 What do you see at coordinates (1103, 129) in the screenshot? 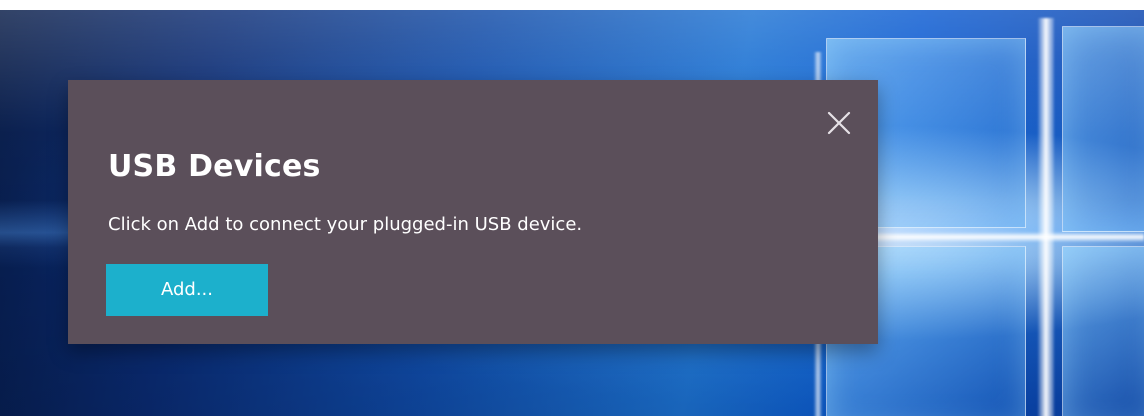
I see `wallpaper-window-pane-top-right` at bounding box center [1103, 129].